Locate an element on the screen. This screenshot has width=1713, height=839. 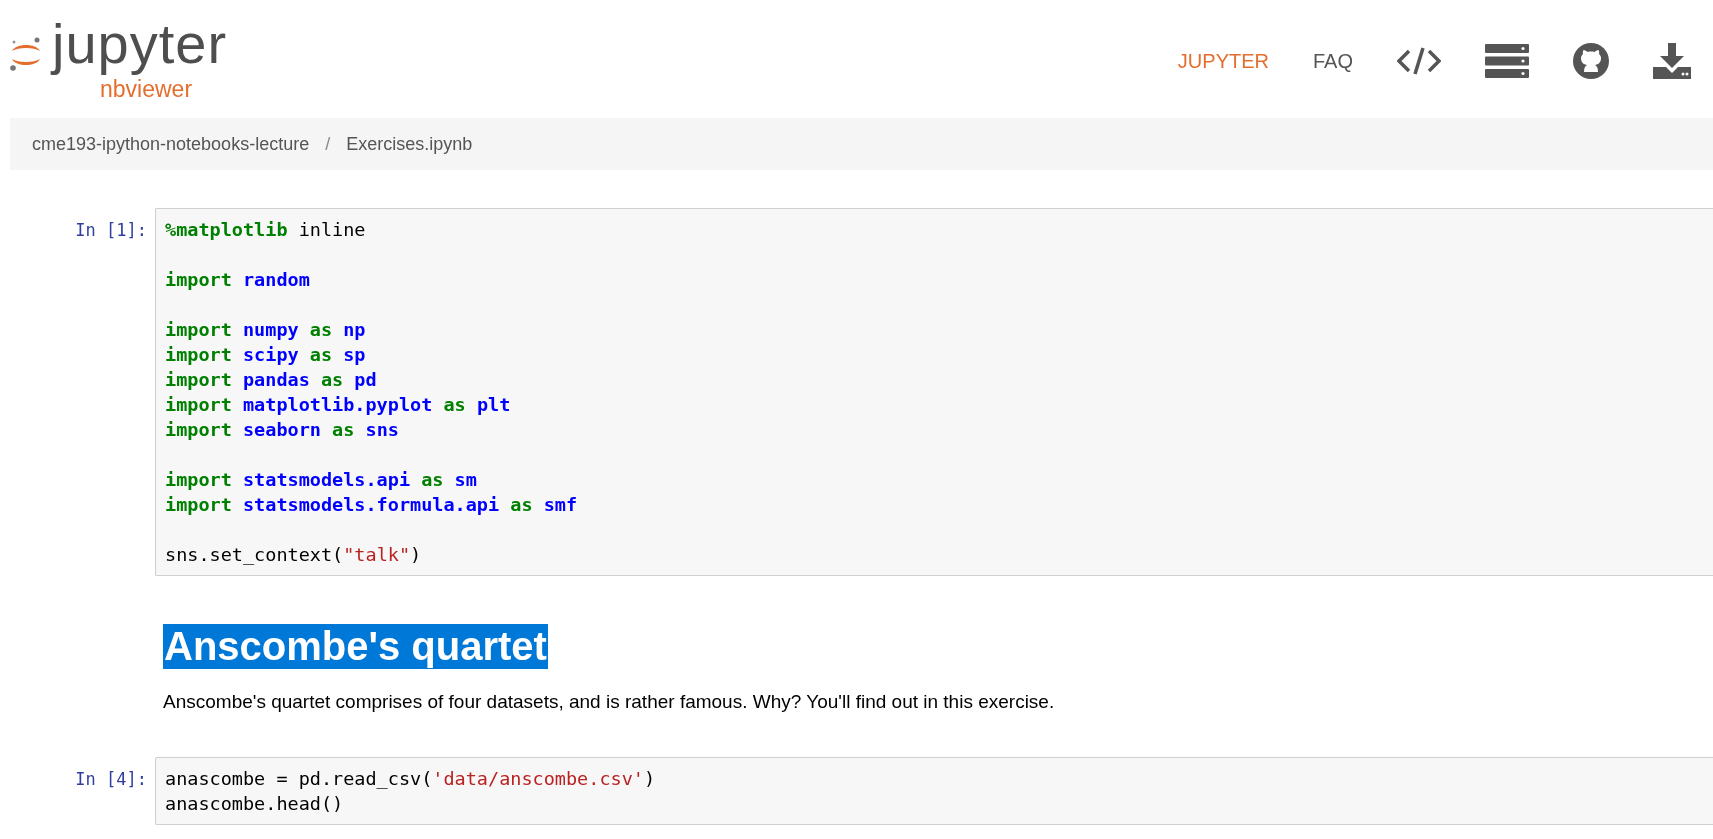
nav-link: FAQ is located at coordinates (1333, 61).